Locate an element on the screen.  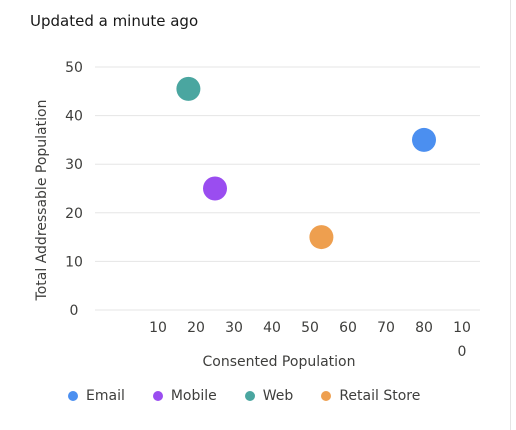
legend-label-email: Email is located at coordinates (105, 396).